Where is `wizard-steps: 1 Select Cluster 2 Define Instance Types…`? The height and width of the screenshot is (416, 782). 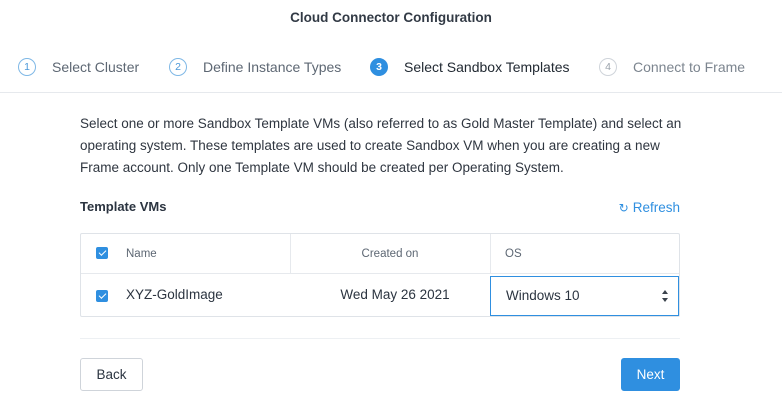 wizard-steps: 1 Select Cluster 2 Define Instance Types… is located at coordinates (391, 64).